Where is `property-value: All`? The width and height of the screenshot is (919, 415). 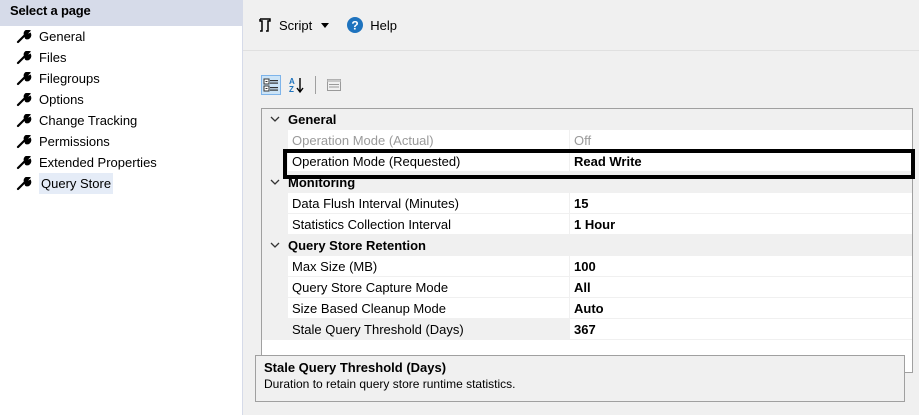
property-value: All is located at coordinates (741, 287).